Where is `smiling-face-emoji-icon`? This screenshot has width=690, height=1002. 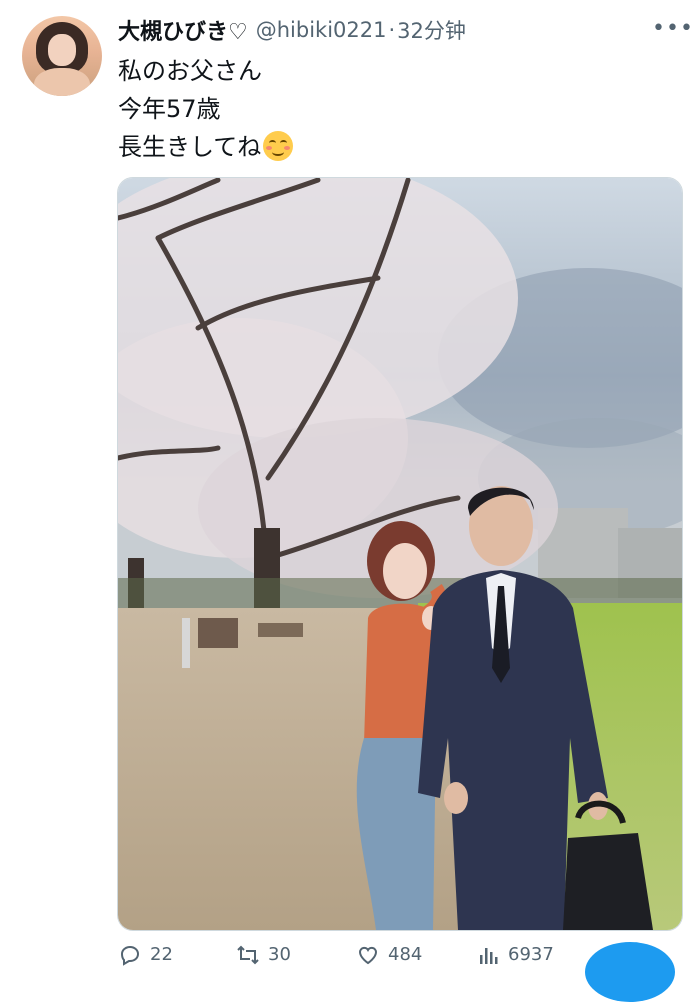 smiling-face-emoji-icon is located at coordinates (278, 146).